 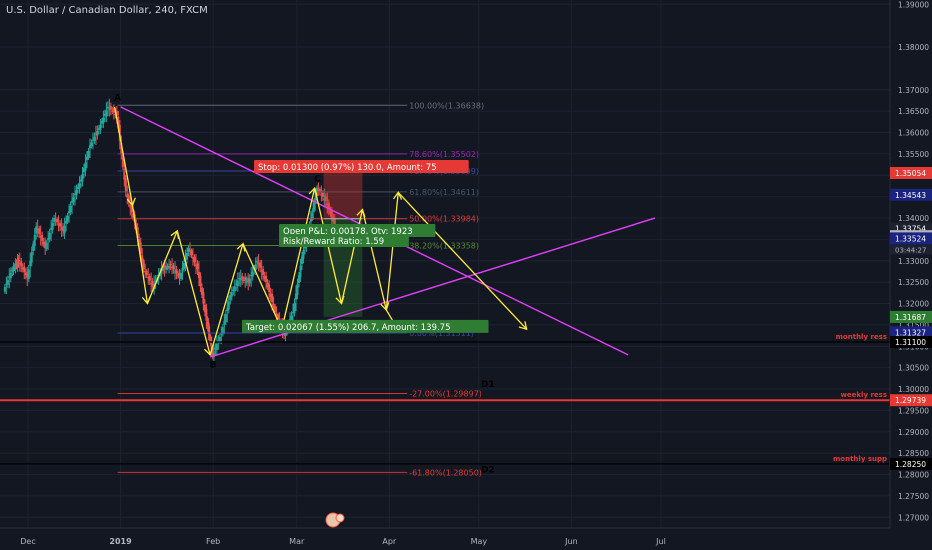 I want to click on x-tick-label: 2019, so click(x=120, y=541).